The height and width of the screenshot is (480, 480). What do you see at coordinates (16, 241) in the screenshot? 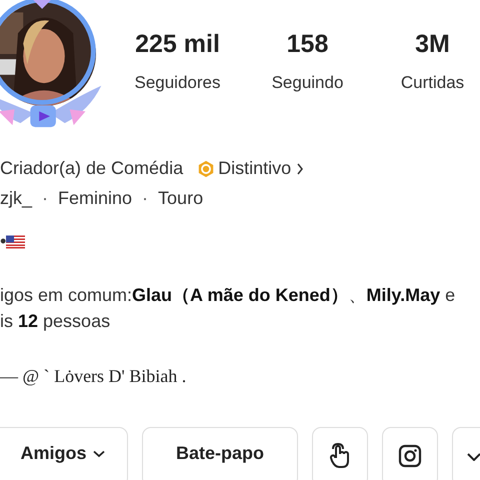
I see `flag-icon` at bounding box center [16, 241].